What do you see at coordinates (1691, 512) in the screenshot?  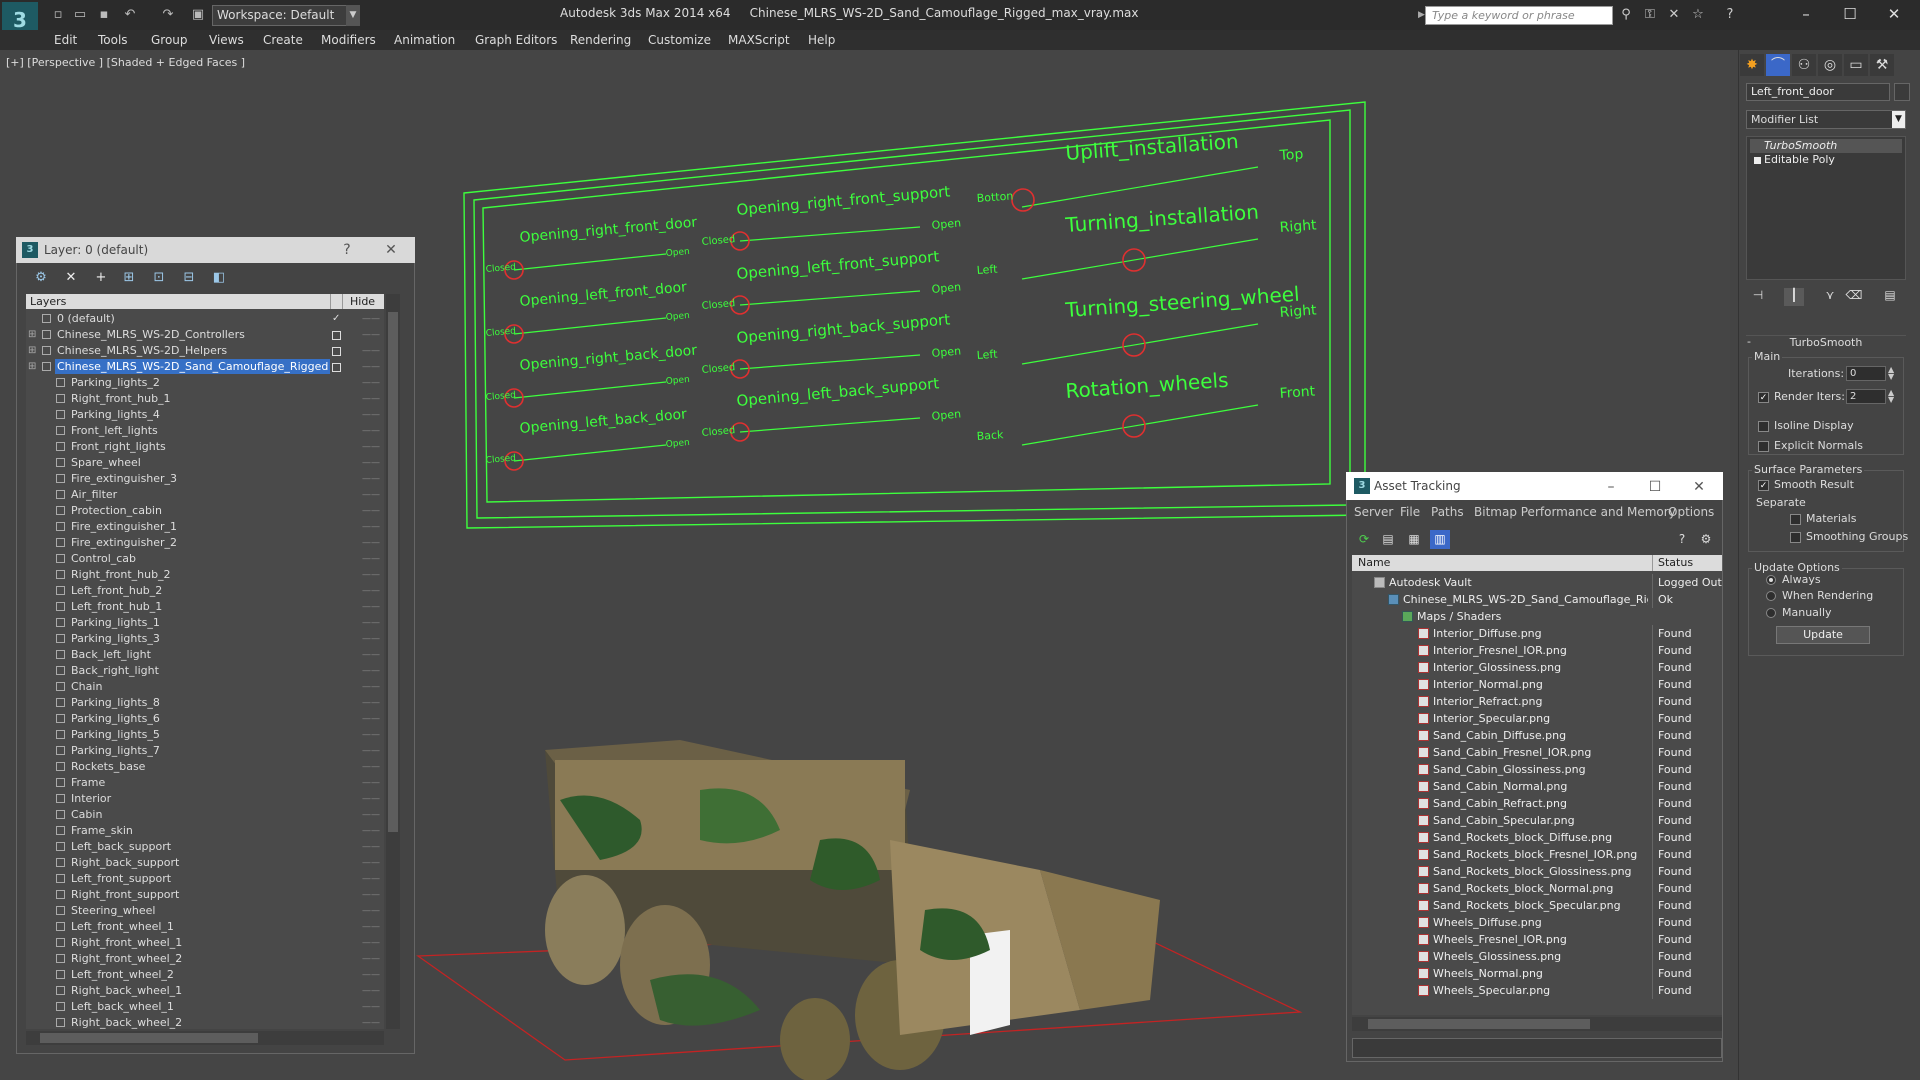 I see `asset-menu-options: Options` at bounding box center [1691, 512].